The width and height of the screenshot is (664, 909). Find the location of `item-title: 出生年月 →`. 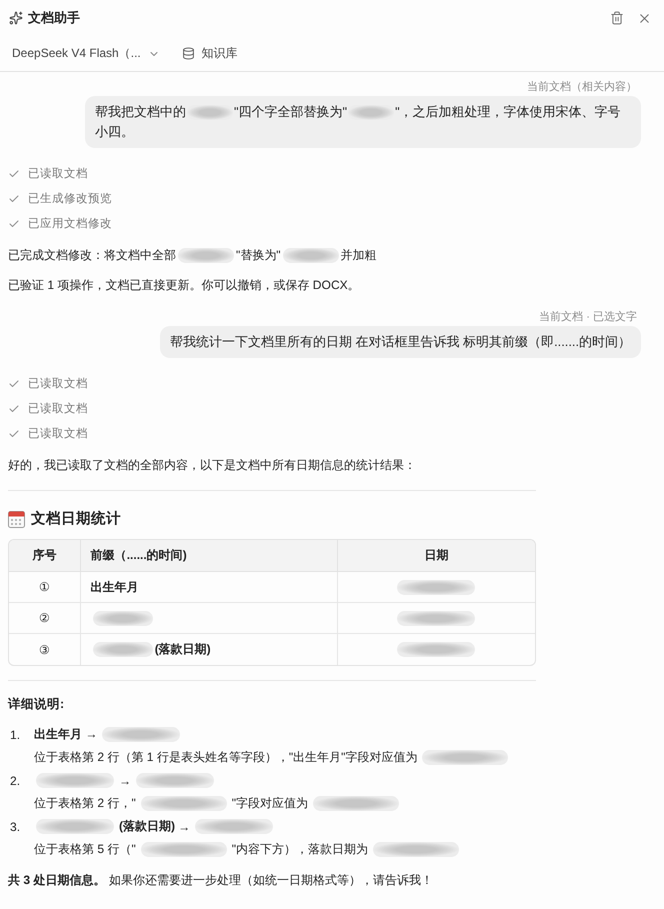

item-title: 出生年月 → is located at coordinates (66, 734).